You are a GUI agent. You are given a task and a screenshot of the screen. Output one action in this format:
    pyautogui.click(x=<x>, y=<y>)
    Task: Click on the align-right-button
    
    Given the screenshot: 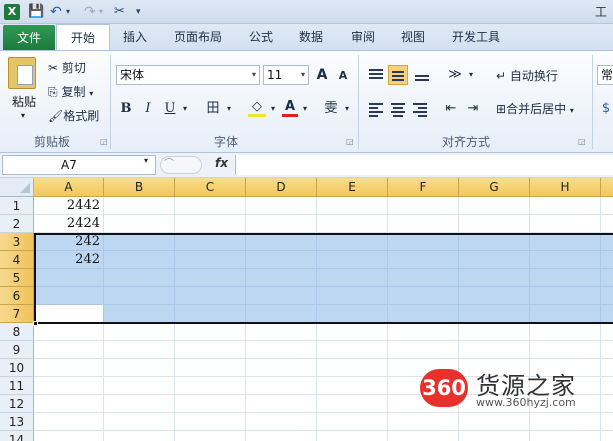 What is the action you would take?
    pyautogui.click(x=420, y=109)
    